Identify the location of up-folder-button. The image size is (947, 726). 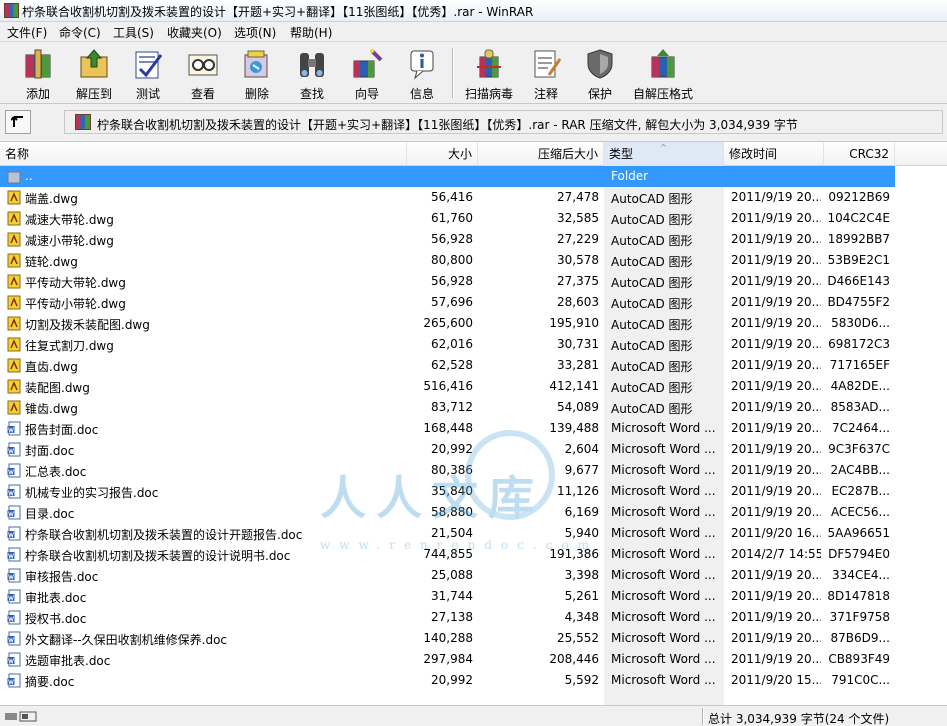
(18, 122).